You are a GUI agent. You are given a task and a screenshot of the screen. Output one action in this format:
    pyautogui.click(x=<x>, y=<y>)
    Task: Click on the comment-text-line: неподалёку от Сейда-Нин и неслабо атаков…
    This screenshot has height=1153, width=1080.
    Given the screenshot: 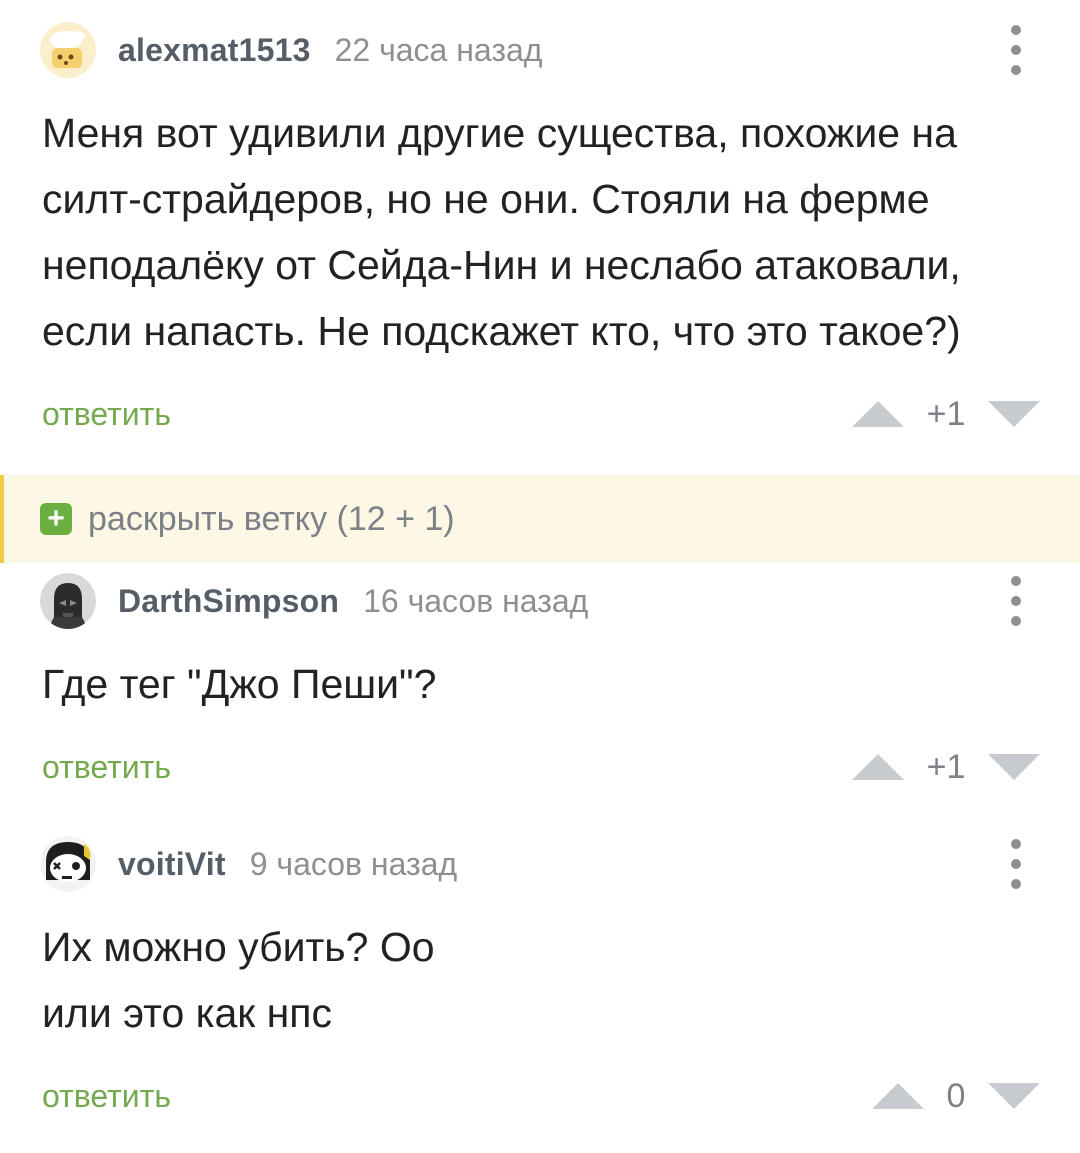 What is the action you would take?
    pyautogui.click(x=501, y=265)
    